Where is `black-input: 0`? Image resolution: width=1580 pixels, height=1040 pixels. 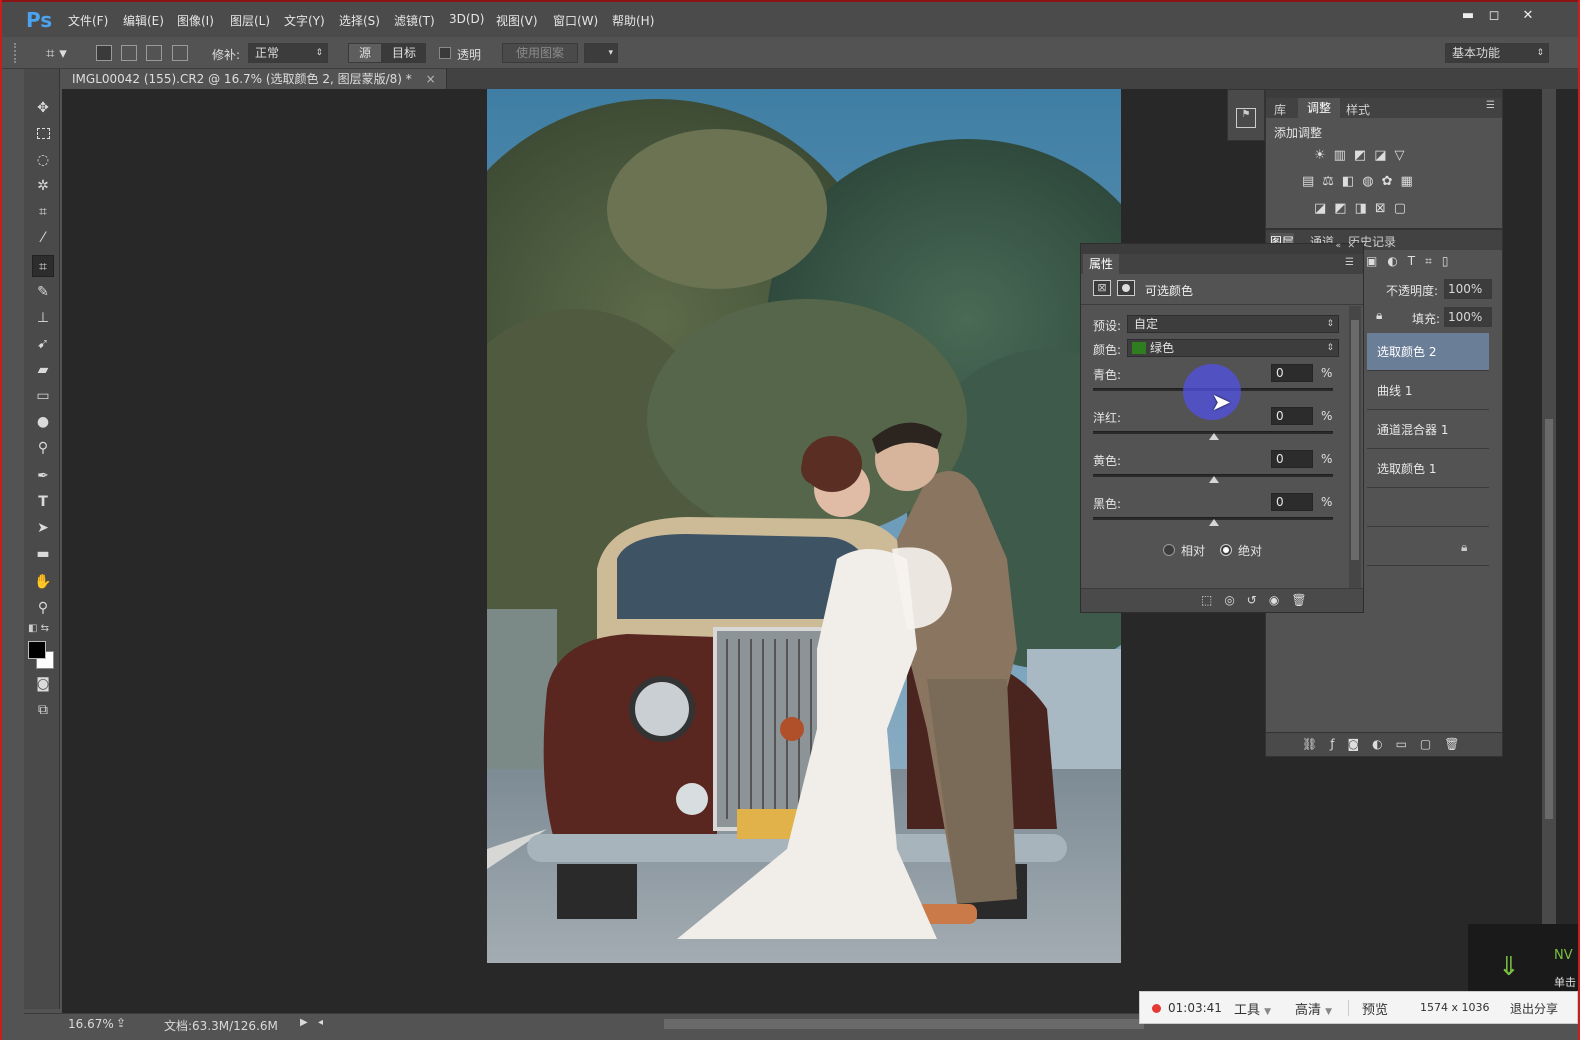 black-input: 0 is located at coordinates (1292, 502).